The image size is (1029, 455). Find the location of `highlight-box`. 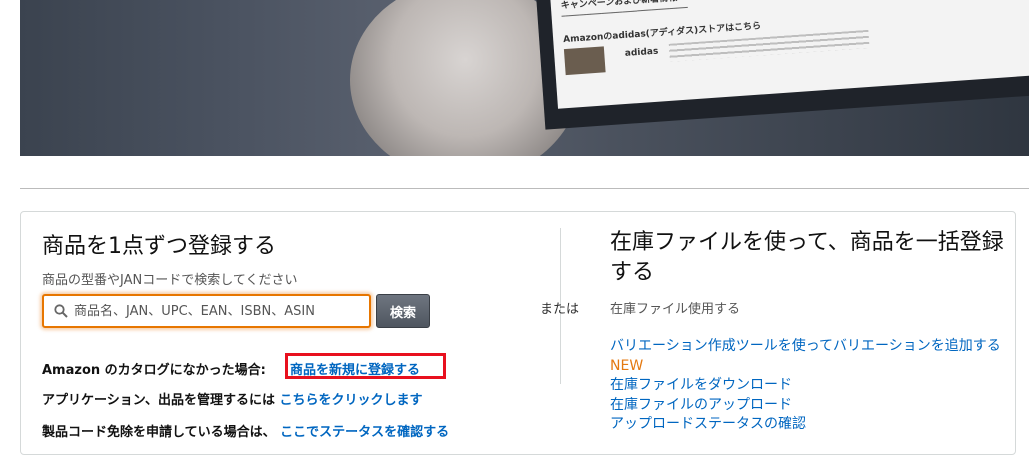

highlight-box is located at coordinates (365, 366).